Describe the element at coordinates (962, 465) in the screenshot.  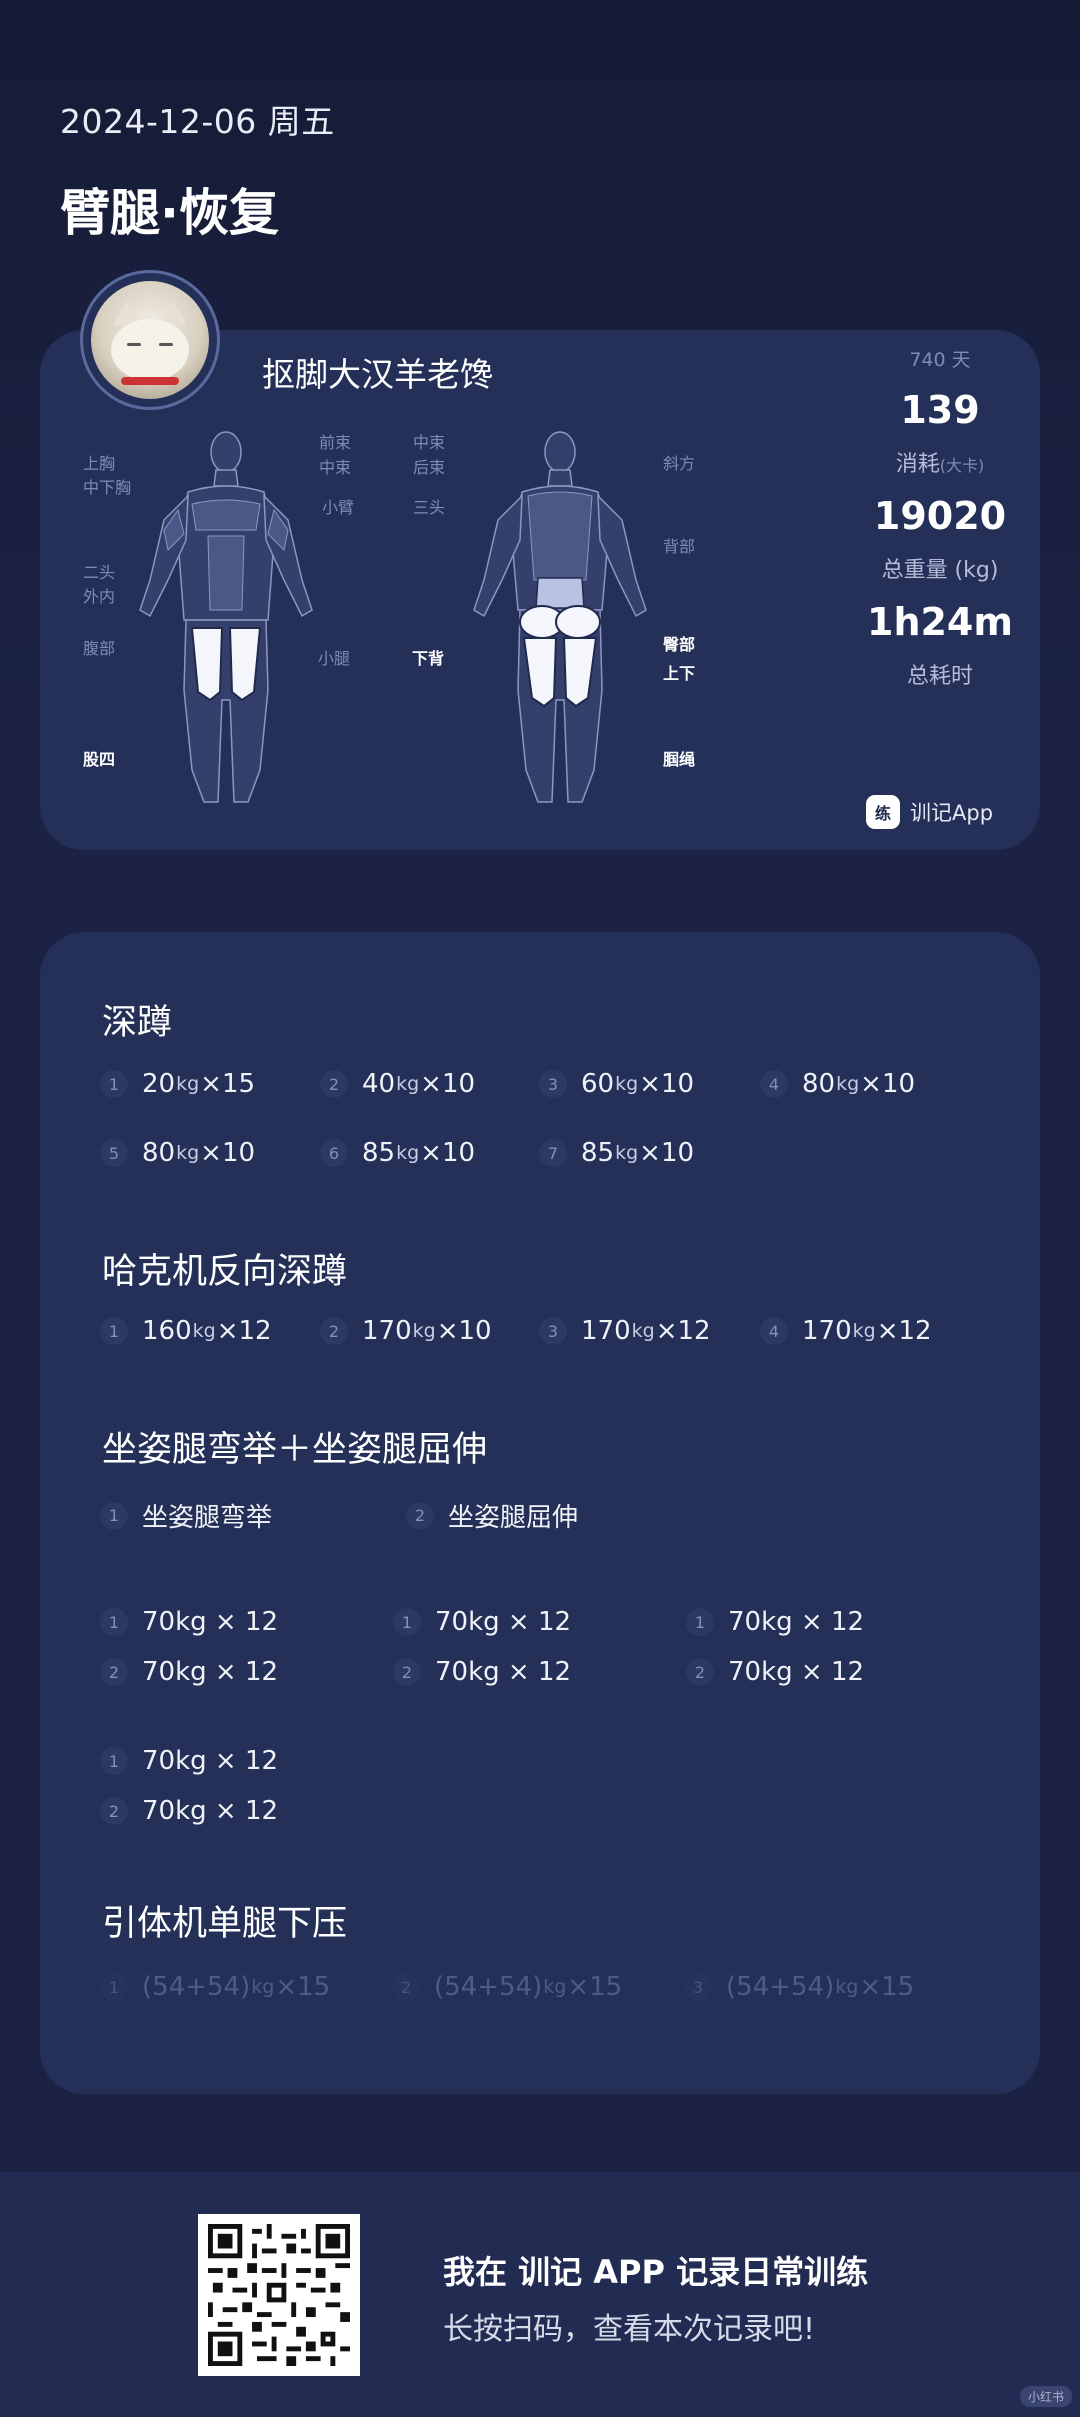
I see `calories-unit: (大卡)` at that location.